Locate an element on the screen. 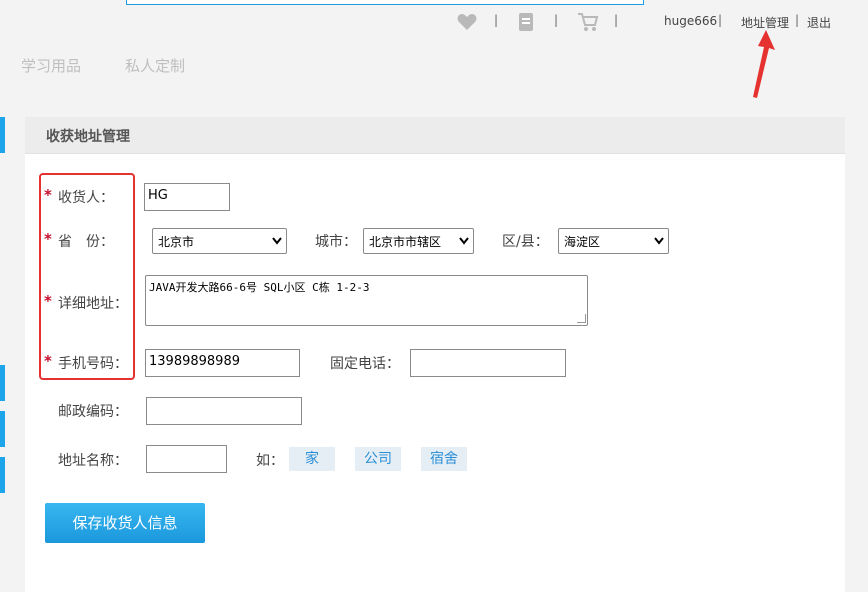 This screenshot has height=592, width=868. tag-dorm-button: 宿舍 is located at coordinates (444, 459).